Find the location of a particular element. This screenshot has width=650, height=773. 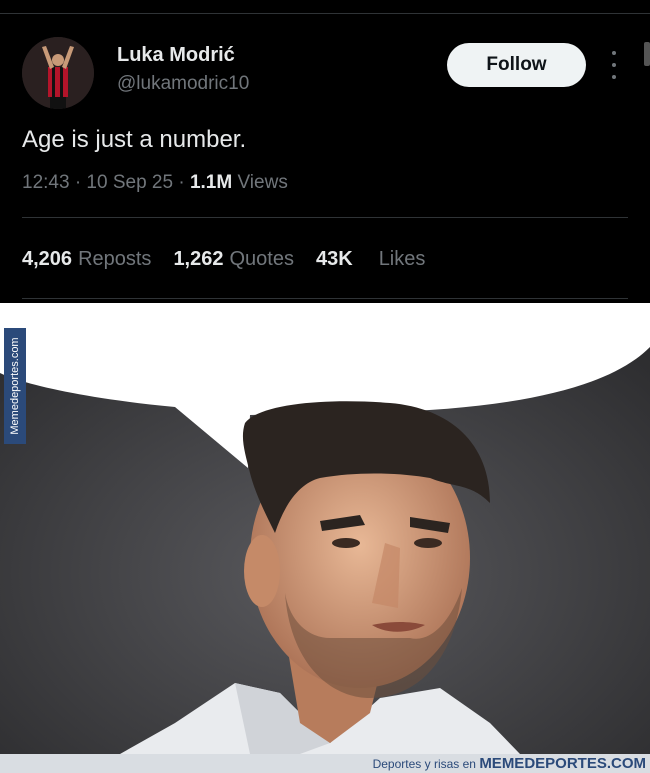

engagement-stats: 4,206 Reposts 1,262 Quotes 43K Likes is located at coordinates (234, 259).